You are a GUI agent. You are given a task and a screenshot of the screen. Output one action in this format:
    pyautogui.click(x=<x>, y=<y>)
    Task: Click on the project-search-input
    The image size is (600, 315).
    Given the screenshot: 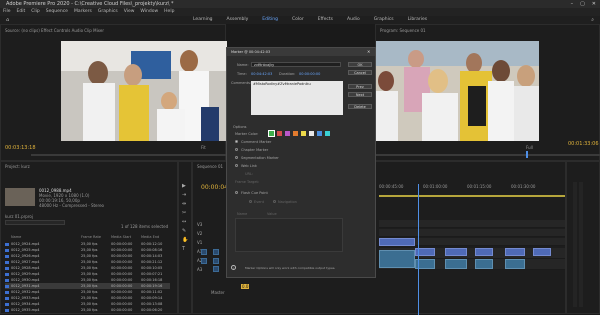 What is the action you would take?
    pyautogui.click(x=35, y=222)
    